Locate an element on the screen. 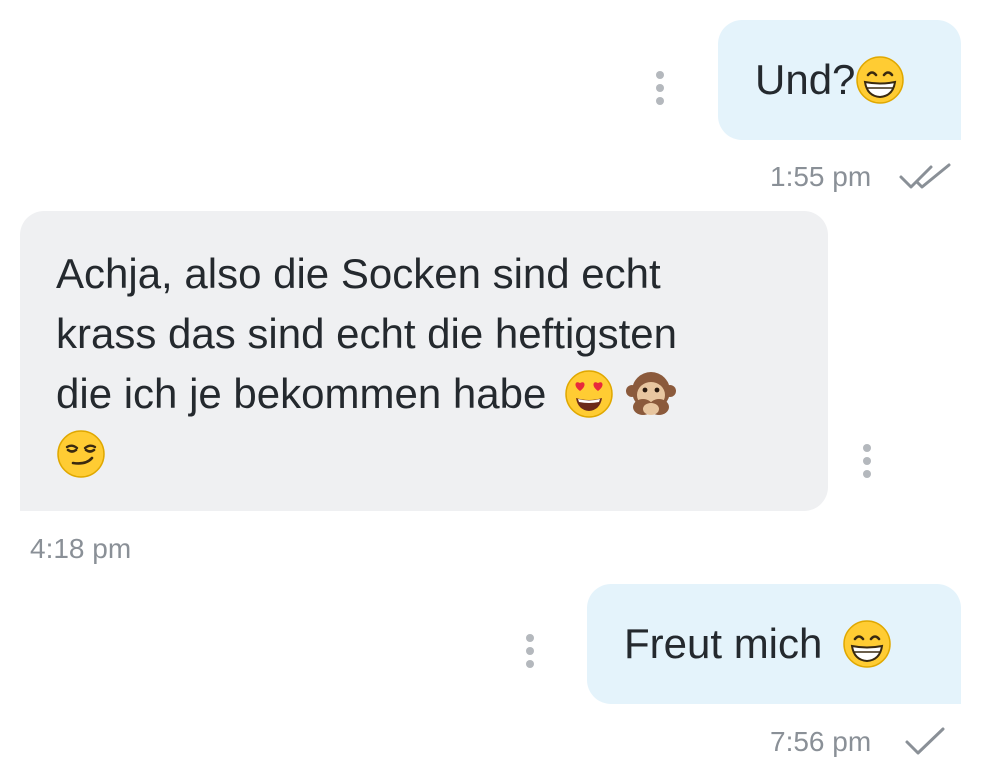 This screenshot has width=1008, height=759. message-timestamp: 4:18 pm is located at coordinates (81, 548).